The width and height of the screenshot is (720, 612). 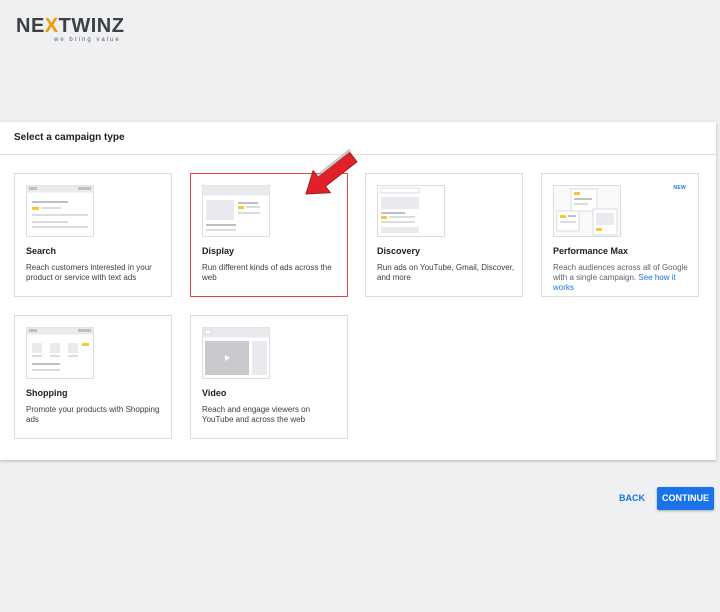 What do you see at coordinates (632, 498) in the screenshot?
I see `back-button: BACK` at bounding box center [632, 498].